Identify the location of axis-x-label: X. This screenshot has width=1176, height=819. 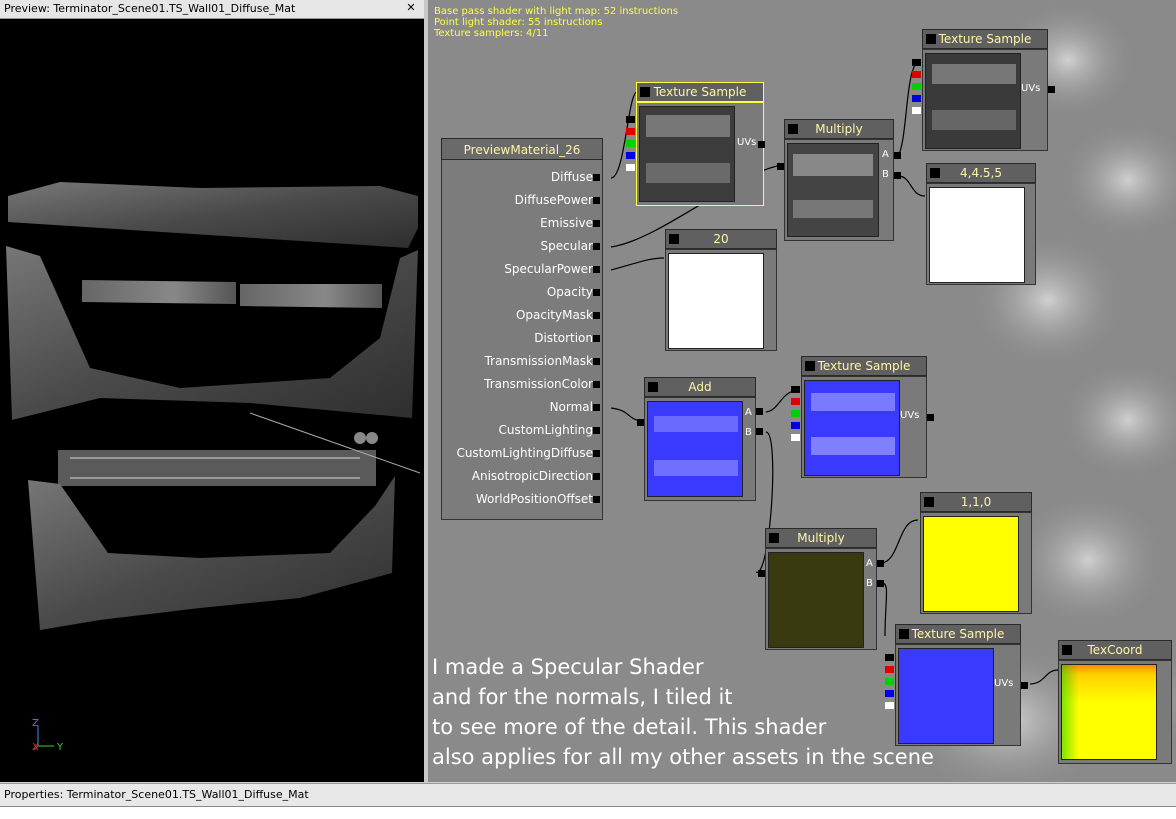
(35, 747).